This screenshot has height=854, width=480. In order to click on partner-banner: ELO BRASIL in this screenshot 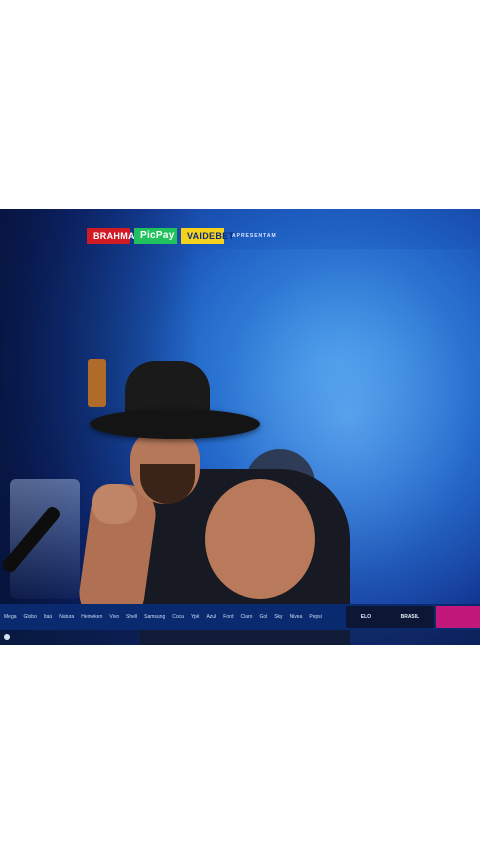, I will do `click(390, 617)`.